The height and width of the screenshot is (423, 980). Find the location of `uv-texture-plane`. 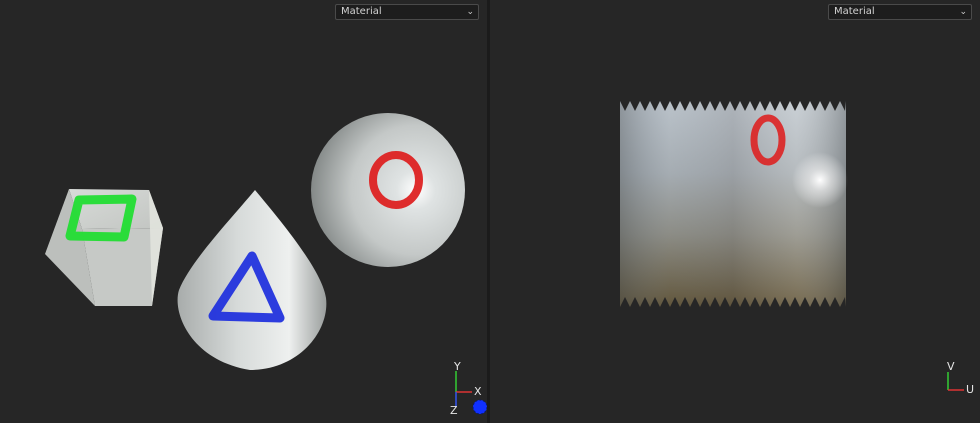

uv-texture-plane is located at coordinates (734, 204).